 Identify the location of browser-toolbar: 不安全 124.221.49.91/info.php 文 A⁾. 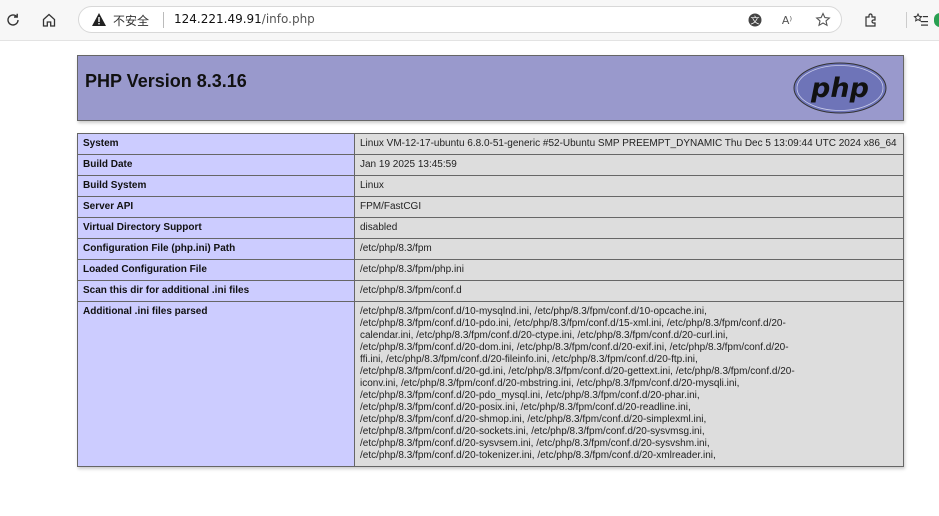
(469, 20).